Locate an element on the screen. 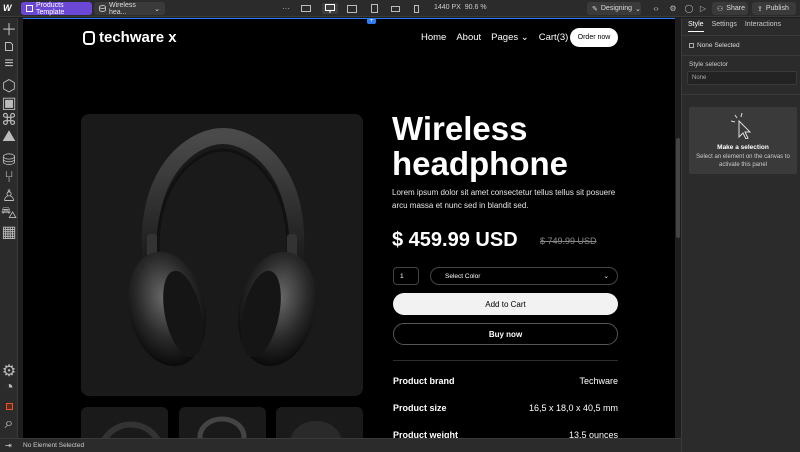 The image size is (800, 452). nav-cart: Cart(3) is located at coordinates (554, 37).